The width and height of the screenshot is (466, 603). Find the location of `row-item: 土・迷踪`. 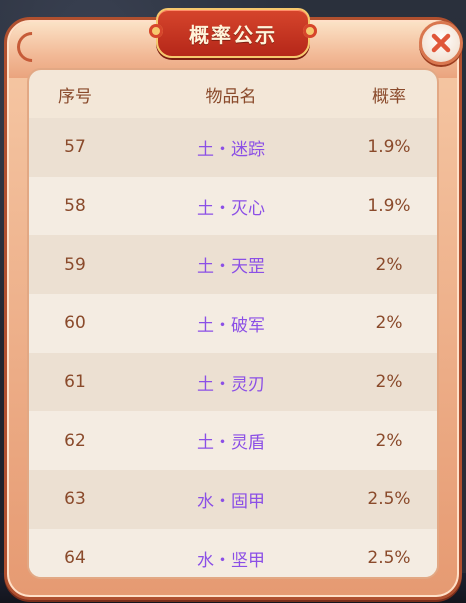

row-item: 土・迷踪 is located at coordinates (231, 149).